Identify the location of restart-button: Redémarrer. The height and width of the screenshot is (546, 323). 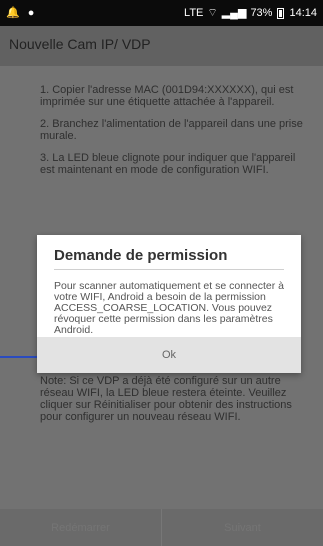
(81, 527).